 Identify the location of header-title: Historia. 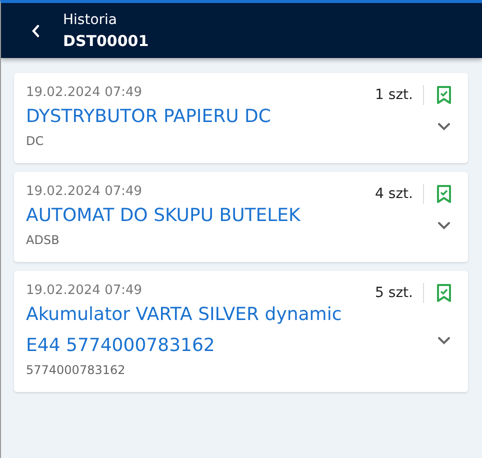
(90, 20).